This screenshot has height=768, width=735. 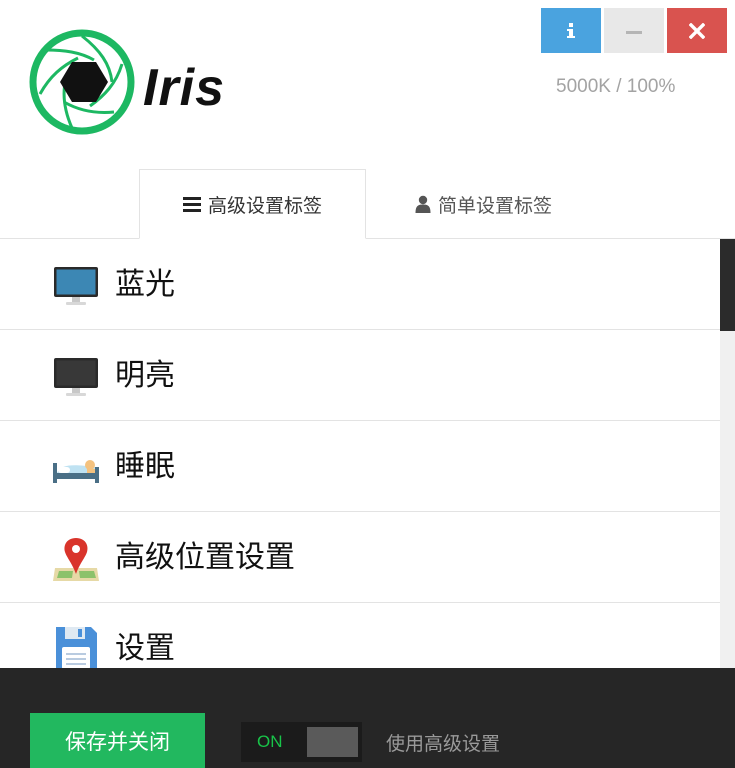 I want to click on info-icon, so click(x=571, y=30).